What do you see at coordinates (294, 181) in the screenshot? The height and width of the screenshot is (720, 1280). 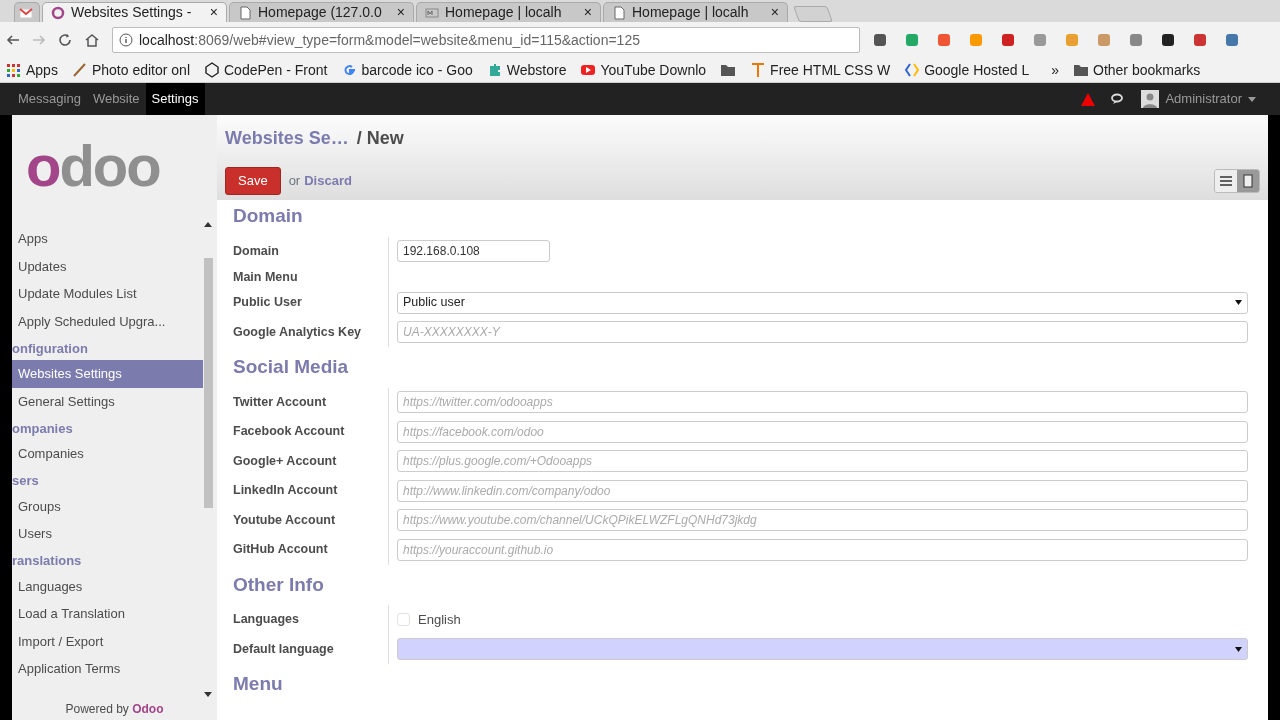 I see `or-text: or` at bounding box center [294, 181].